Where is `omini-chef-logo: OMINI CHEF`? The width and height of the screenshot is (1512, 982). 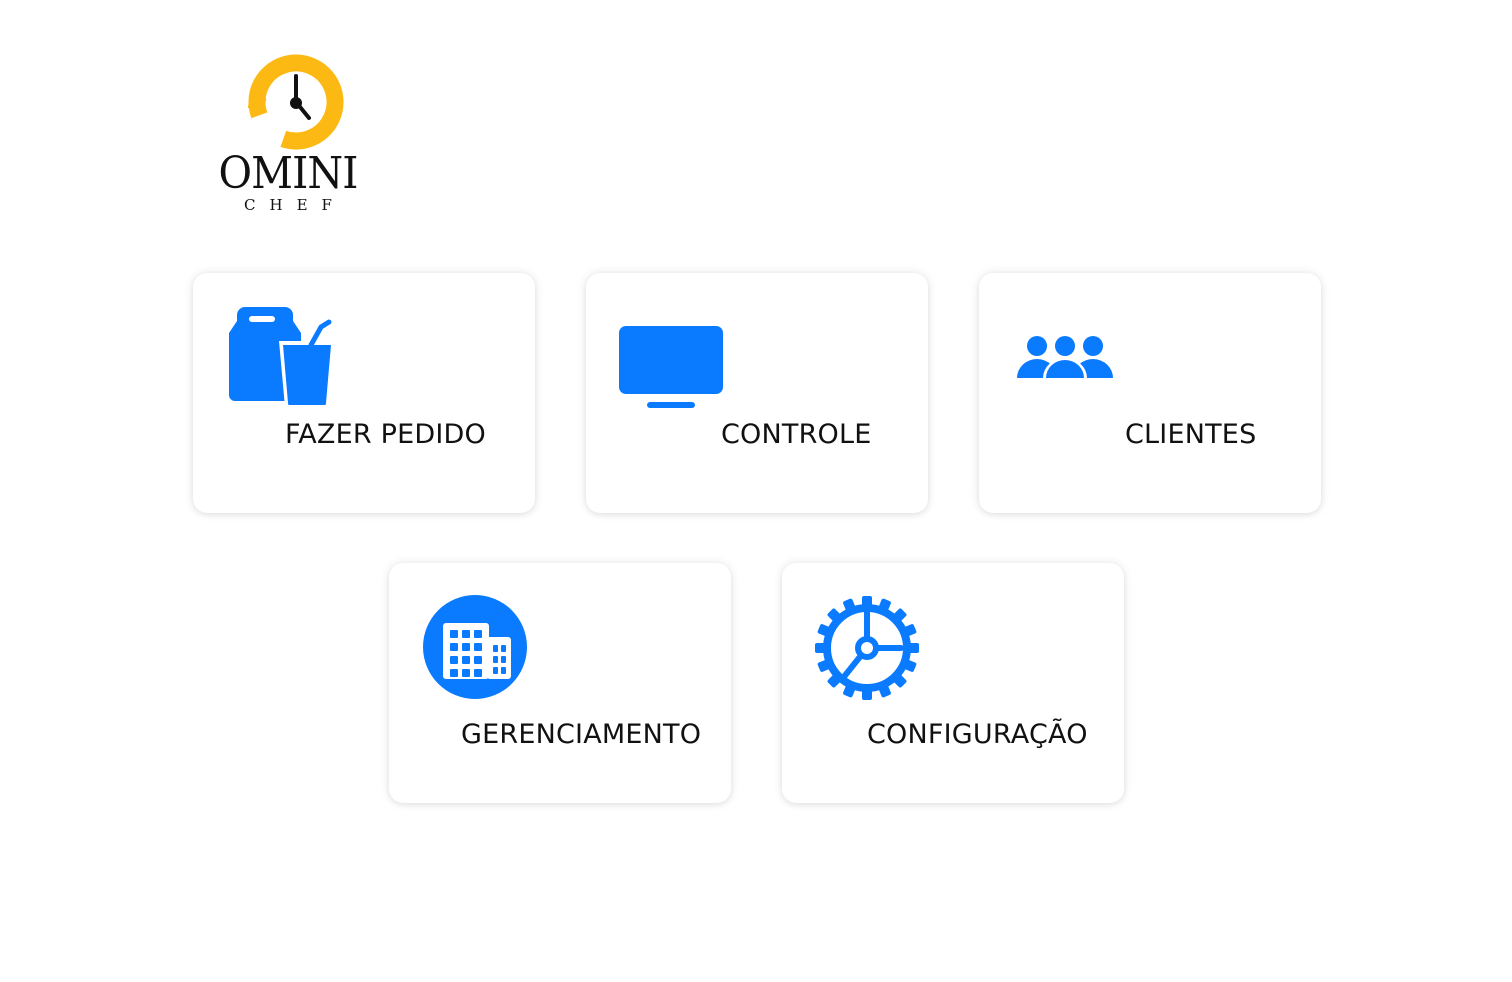
omini-chef-logo: OMINI CHEF is located at coordinates (288, 135).